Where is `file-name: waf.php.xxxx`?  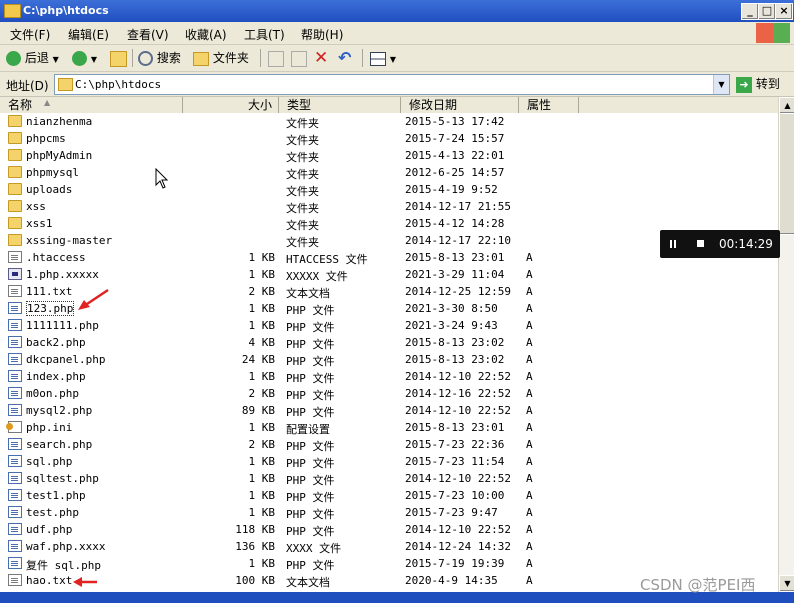
file-name: waf.php.xxxx is located at coordinates (66, 546).